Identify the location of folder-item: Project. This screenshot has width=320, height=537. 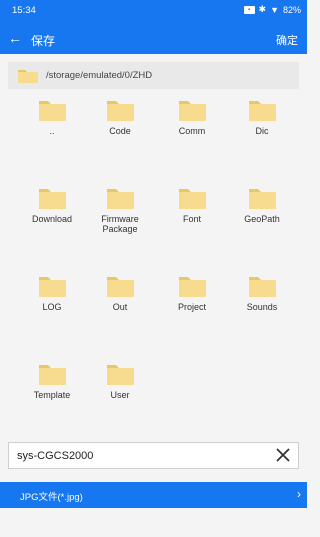
(192, 293).